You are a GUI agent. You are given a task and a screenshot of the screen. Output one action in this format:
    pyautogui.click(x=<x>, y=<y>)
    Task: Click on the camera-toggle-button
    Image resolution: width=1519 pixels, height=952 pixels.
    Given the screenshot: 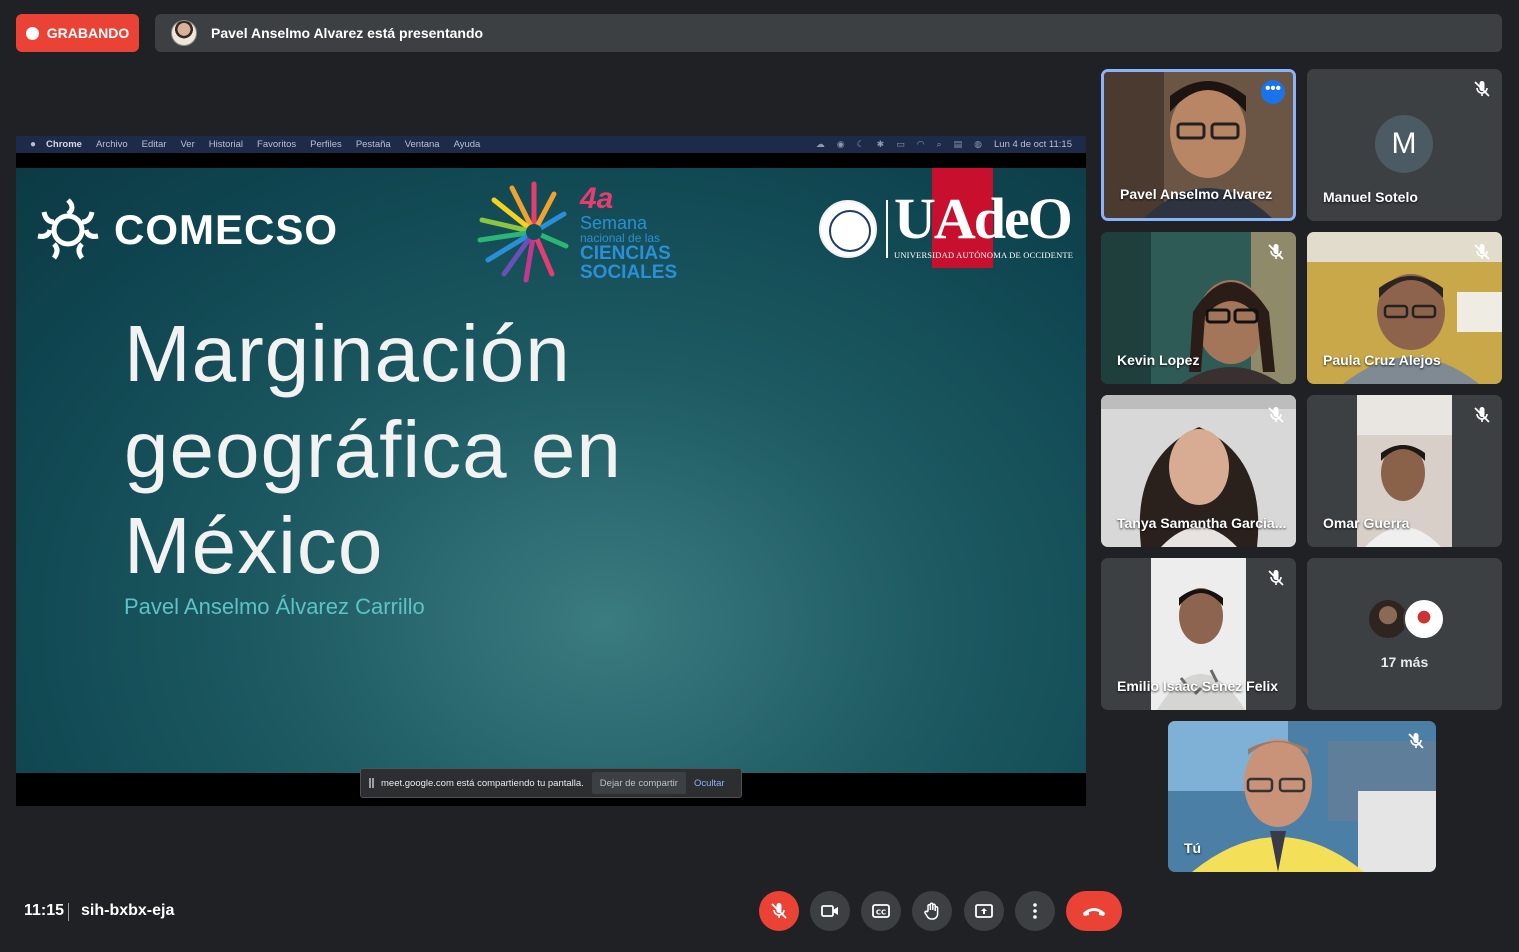 What is the action you would take?
    pyautogui.click(x=830, y=911)
    